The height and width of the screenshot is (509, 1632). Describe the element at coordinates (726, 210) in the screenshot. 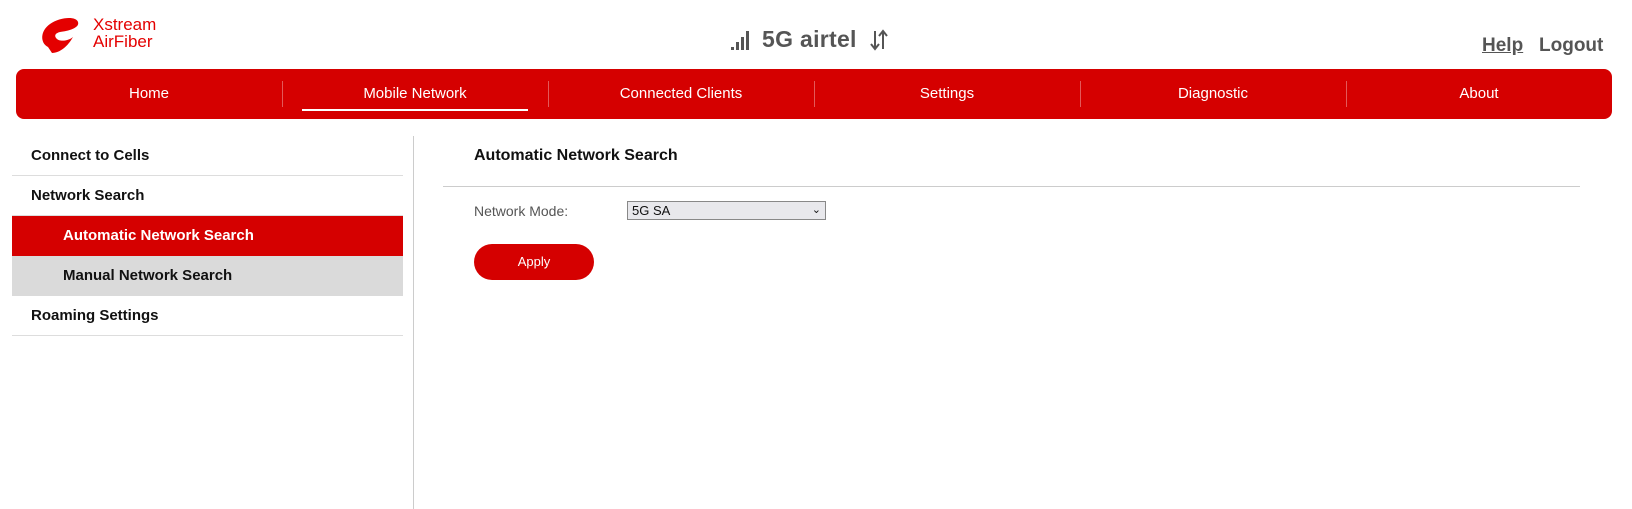

I see `network-mode-select: 5G SA ⌄` at that location.